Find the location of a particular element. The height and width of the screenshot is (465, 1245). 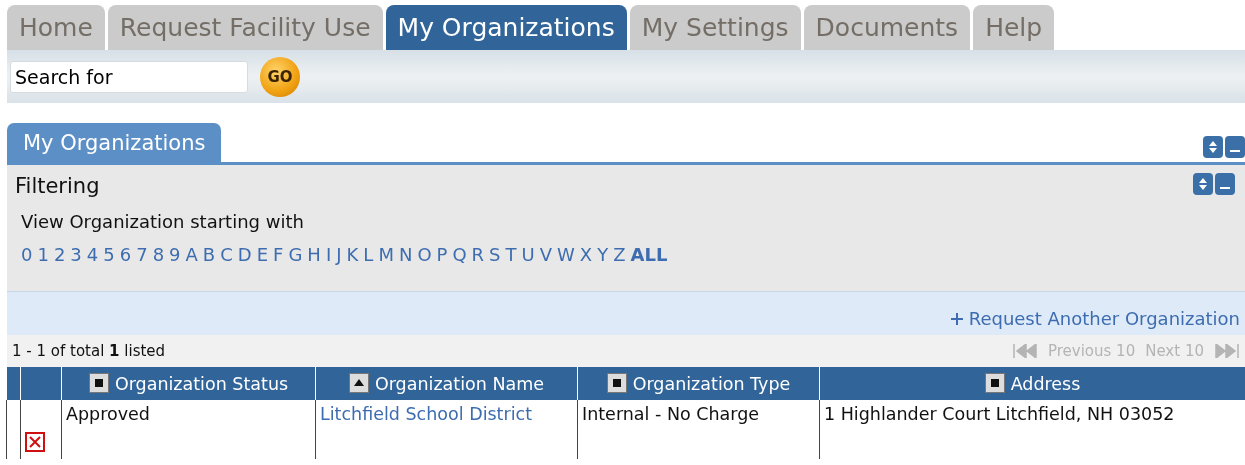

letter-link: L is located at coordinates (368, 254).